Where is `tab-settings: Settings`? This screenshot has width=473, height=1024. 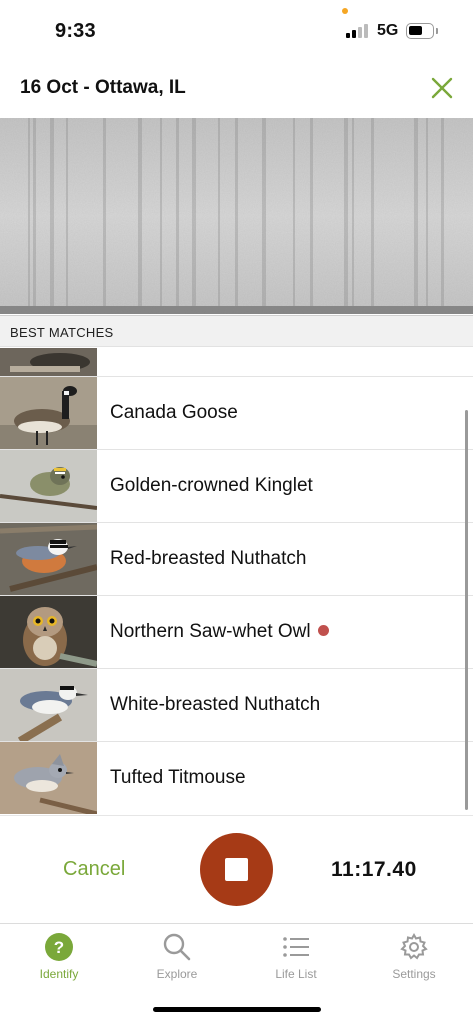
tab-settings: Settings is located at coordinates (414, 959).